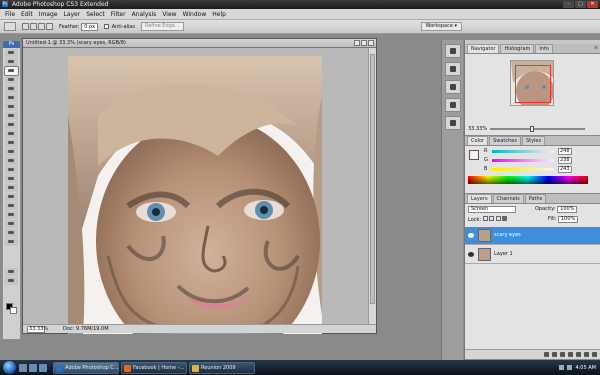  What do you see at coordinates (107, 26) in the screenshot?
I see `antialias-checkbox` at bounding box center [107, 26].